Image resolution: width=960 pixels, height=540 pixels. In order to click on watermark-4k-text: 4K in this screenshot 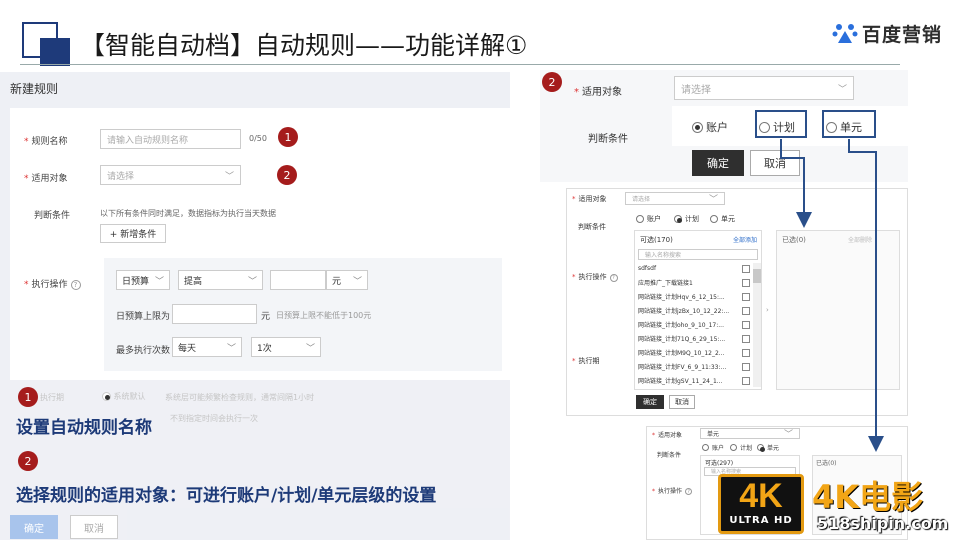, I will do `click(761, 496)`.